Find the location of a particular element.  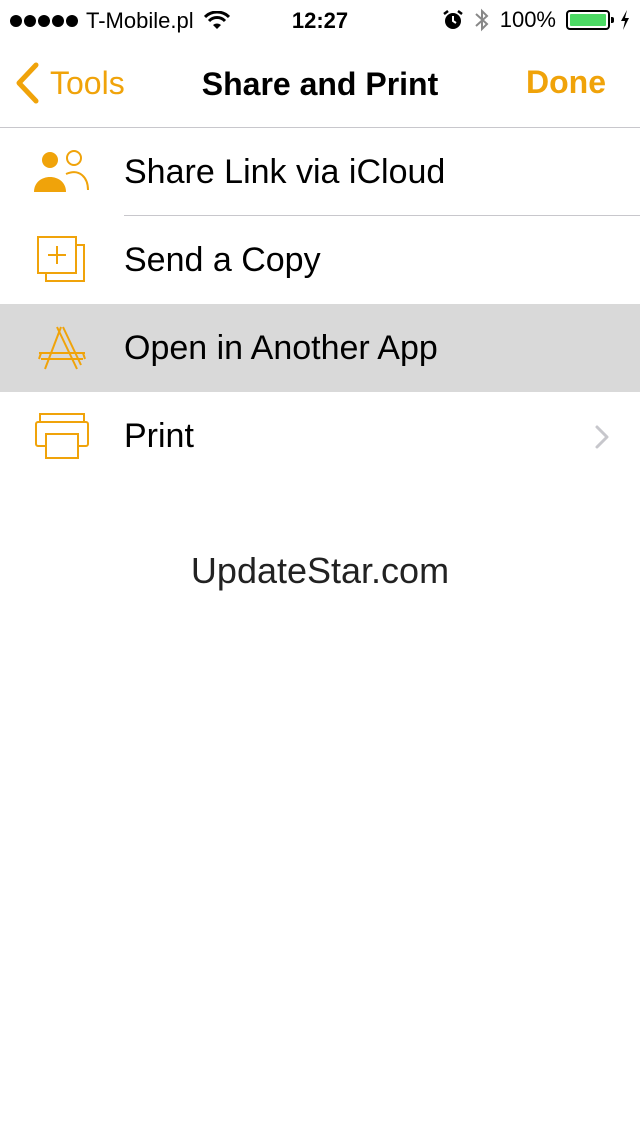

printer-icon is located at coordinates (62, 436).